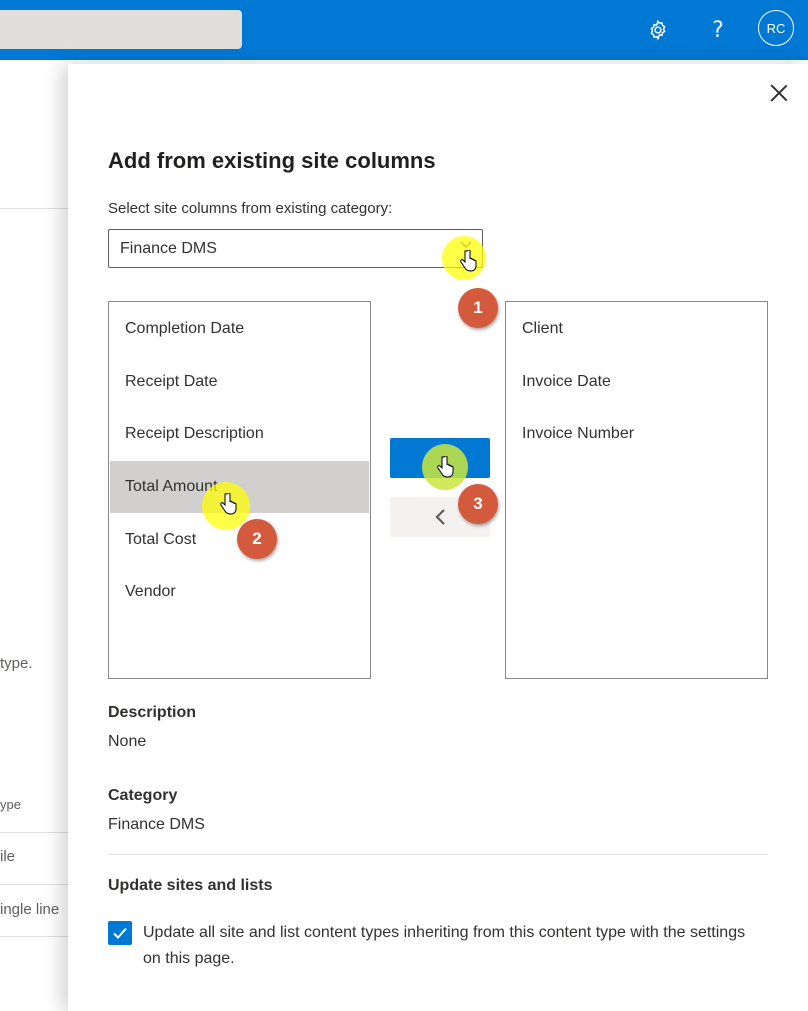 This screenshot has width=808, height=1011. I want to click on list-item: Receipt Description, so click(239, 434).